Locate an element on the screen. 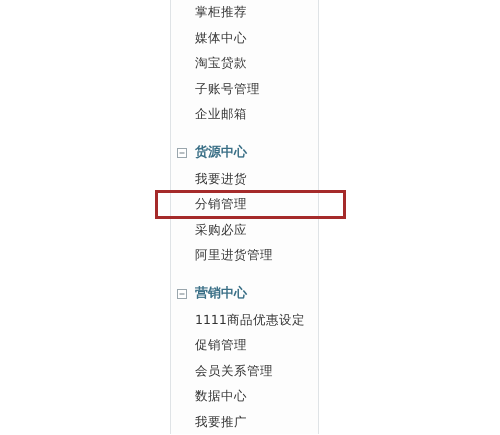  menu-item: 阿里进货管理 is located at coordinates (234, 254).